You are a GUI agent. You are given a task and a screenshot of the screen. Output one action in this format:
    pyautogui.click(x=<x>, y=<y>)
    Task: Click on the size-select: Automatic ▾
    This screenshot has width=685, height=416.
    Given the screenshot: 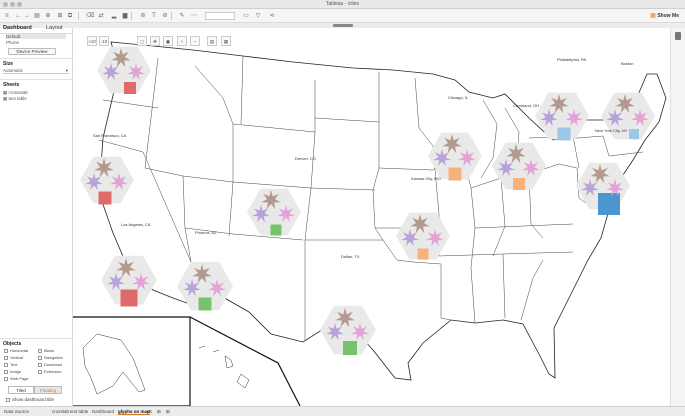 What is the action you would take?
    pyautogui.click(x=36, y=71)
    